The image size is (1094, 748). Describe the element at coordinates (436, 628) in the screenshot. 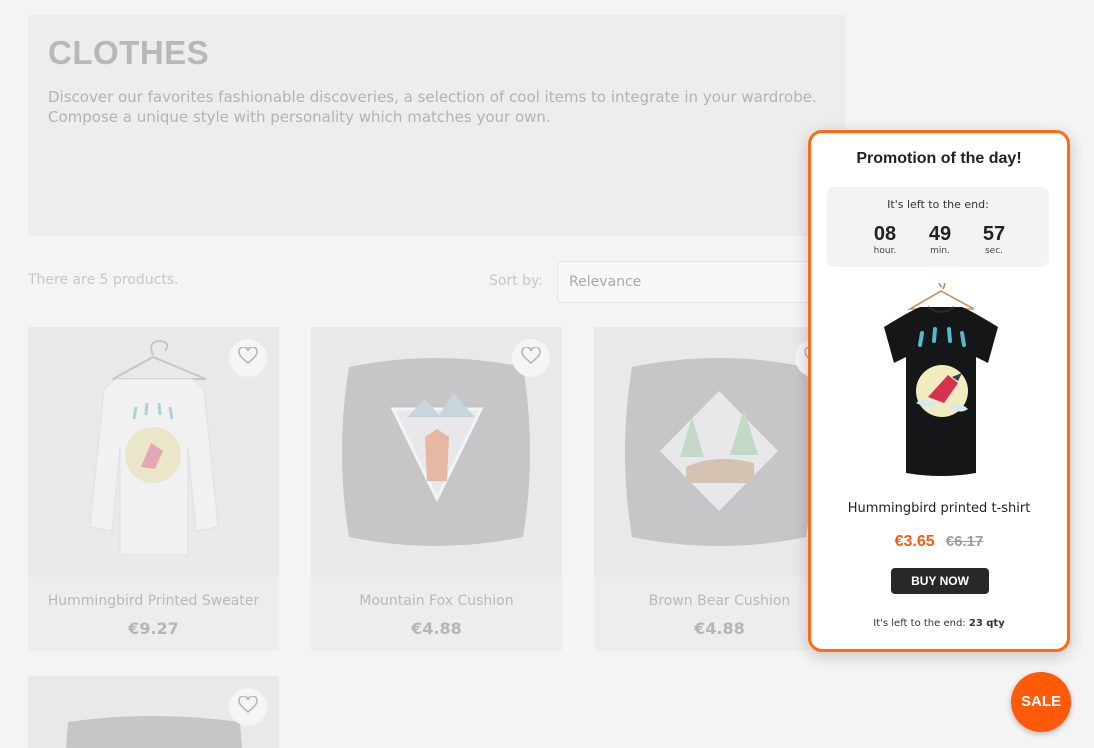

I see `product-price: €4.88` at that location.